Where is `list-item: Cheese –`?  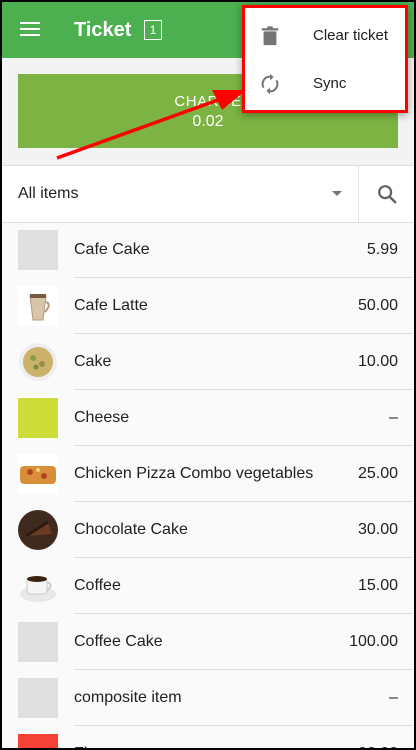
list-item: Cheese – is located at coordinates (208, 418).